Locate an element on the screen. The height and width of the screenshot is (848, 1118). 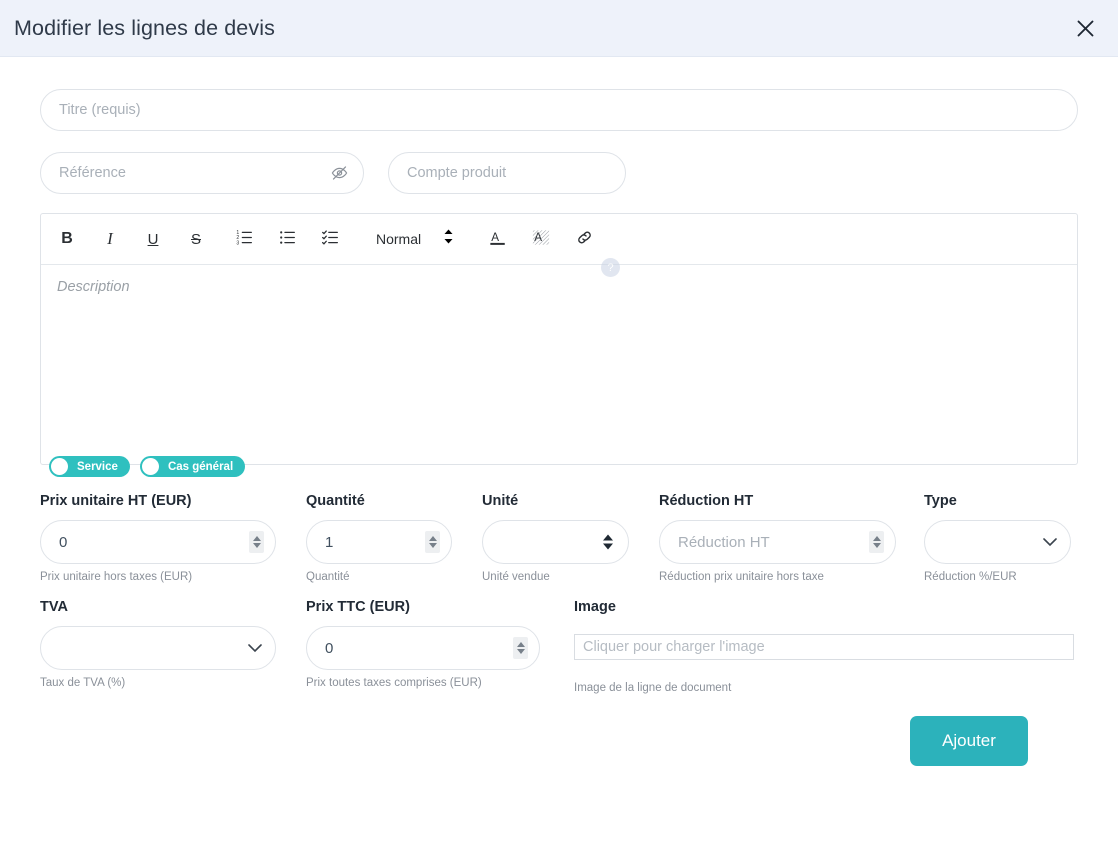
text-color-icon: A is located at coordinates (498, 239).